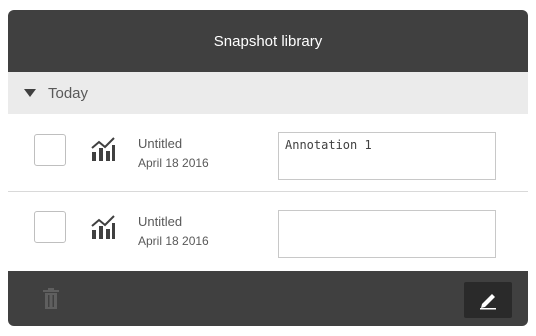  I want to click on trash-icon, so click(51, 298).